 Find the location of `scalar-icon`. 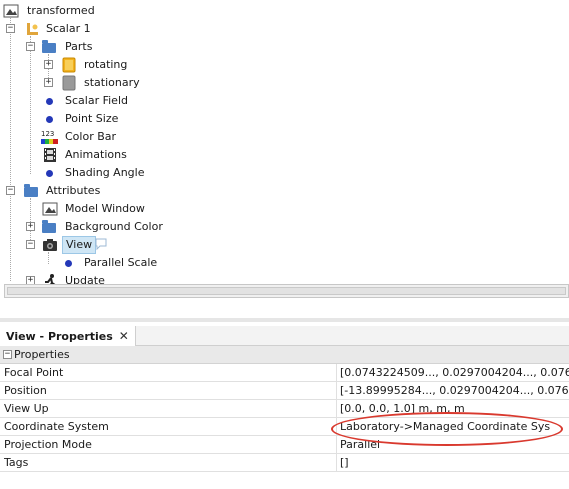

scalar-icon is located at coordinates (32, 29).